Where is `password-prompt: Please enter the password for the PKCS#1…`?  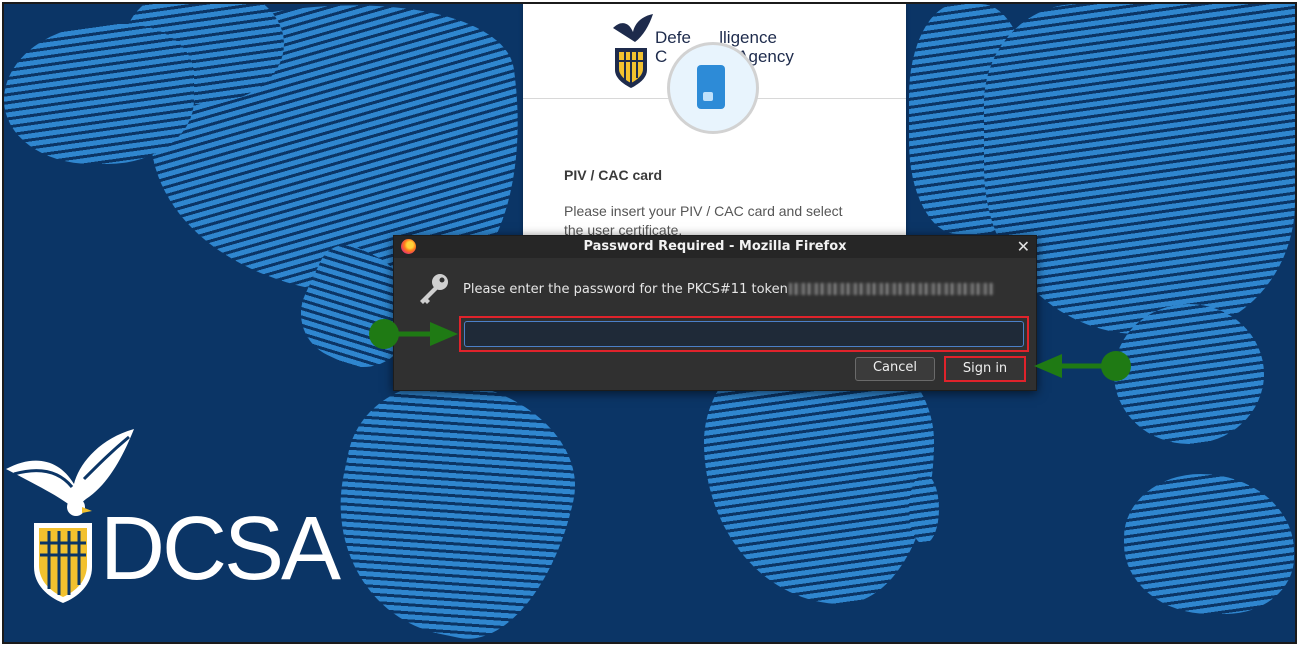 password-prompt: Please enter the password for the PKCS#1… is located at coordinates (625, 289).